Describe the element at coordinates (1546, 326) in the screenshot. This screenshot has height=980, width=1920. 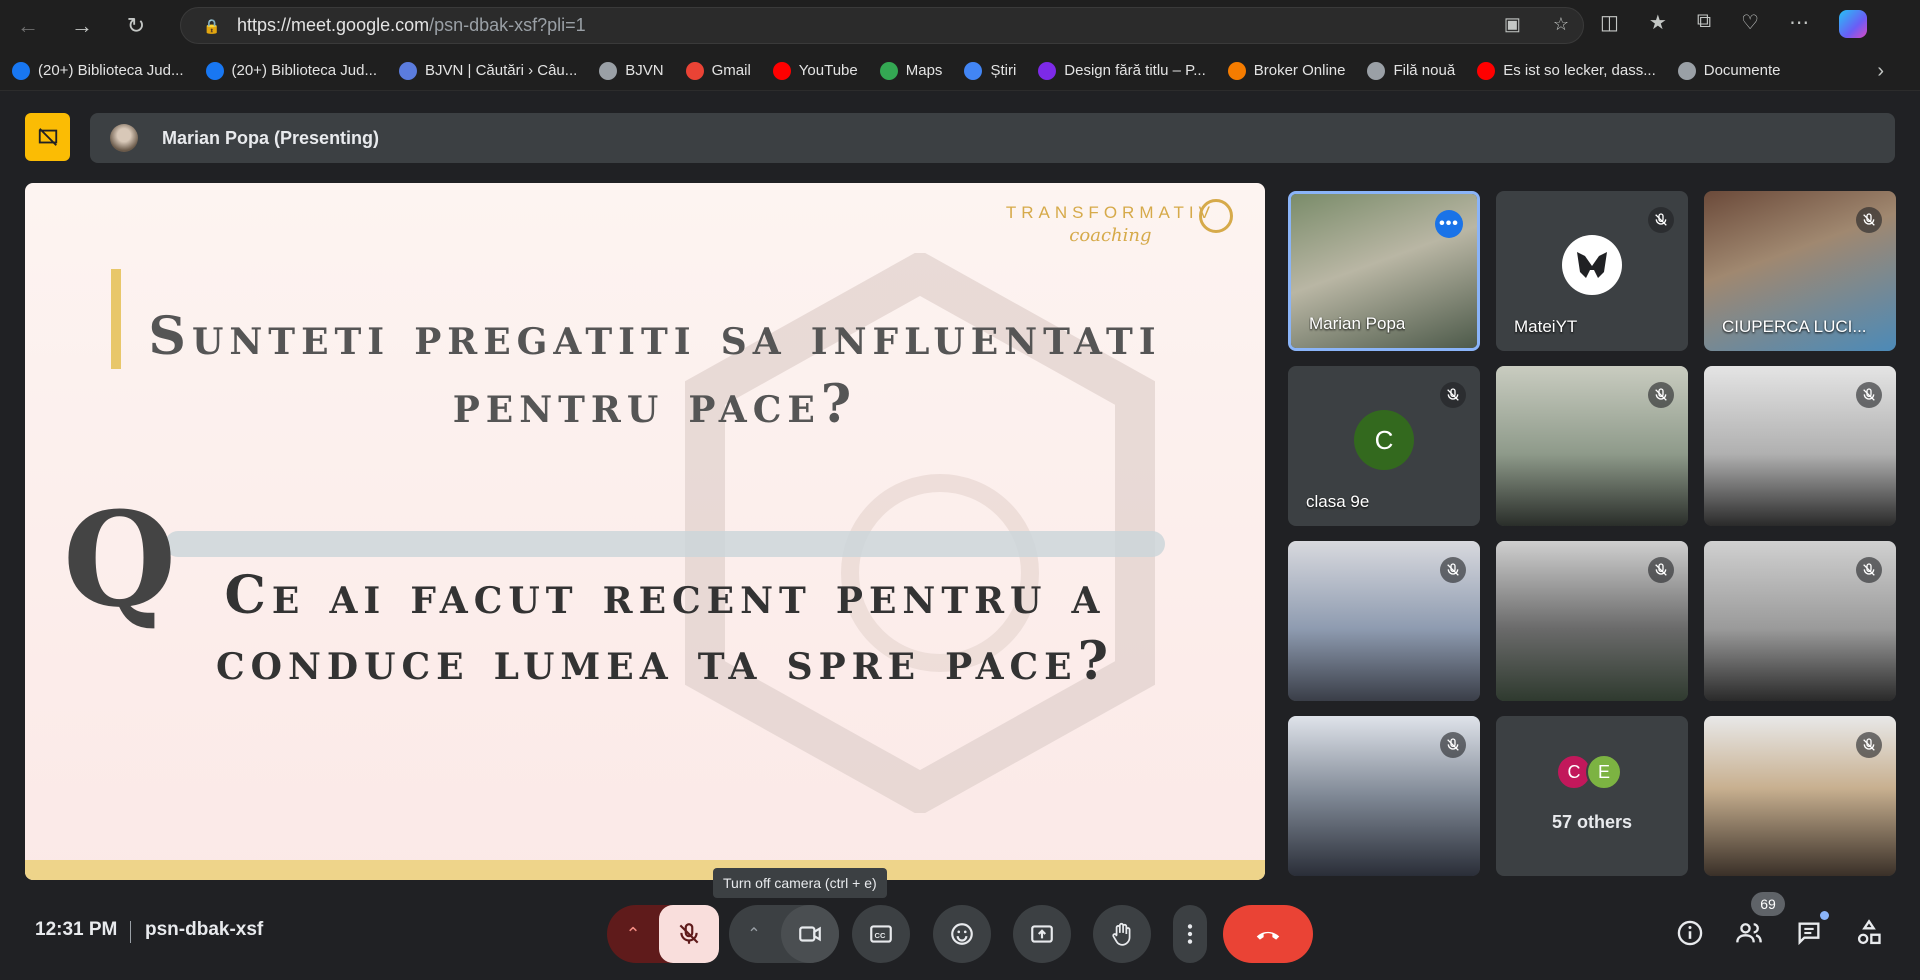
I see `participant-name: MateiYT` at that location.